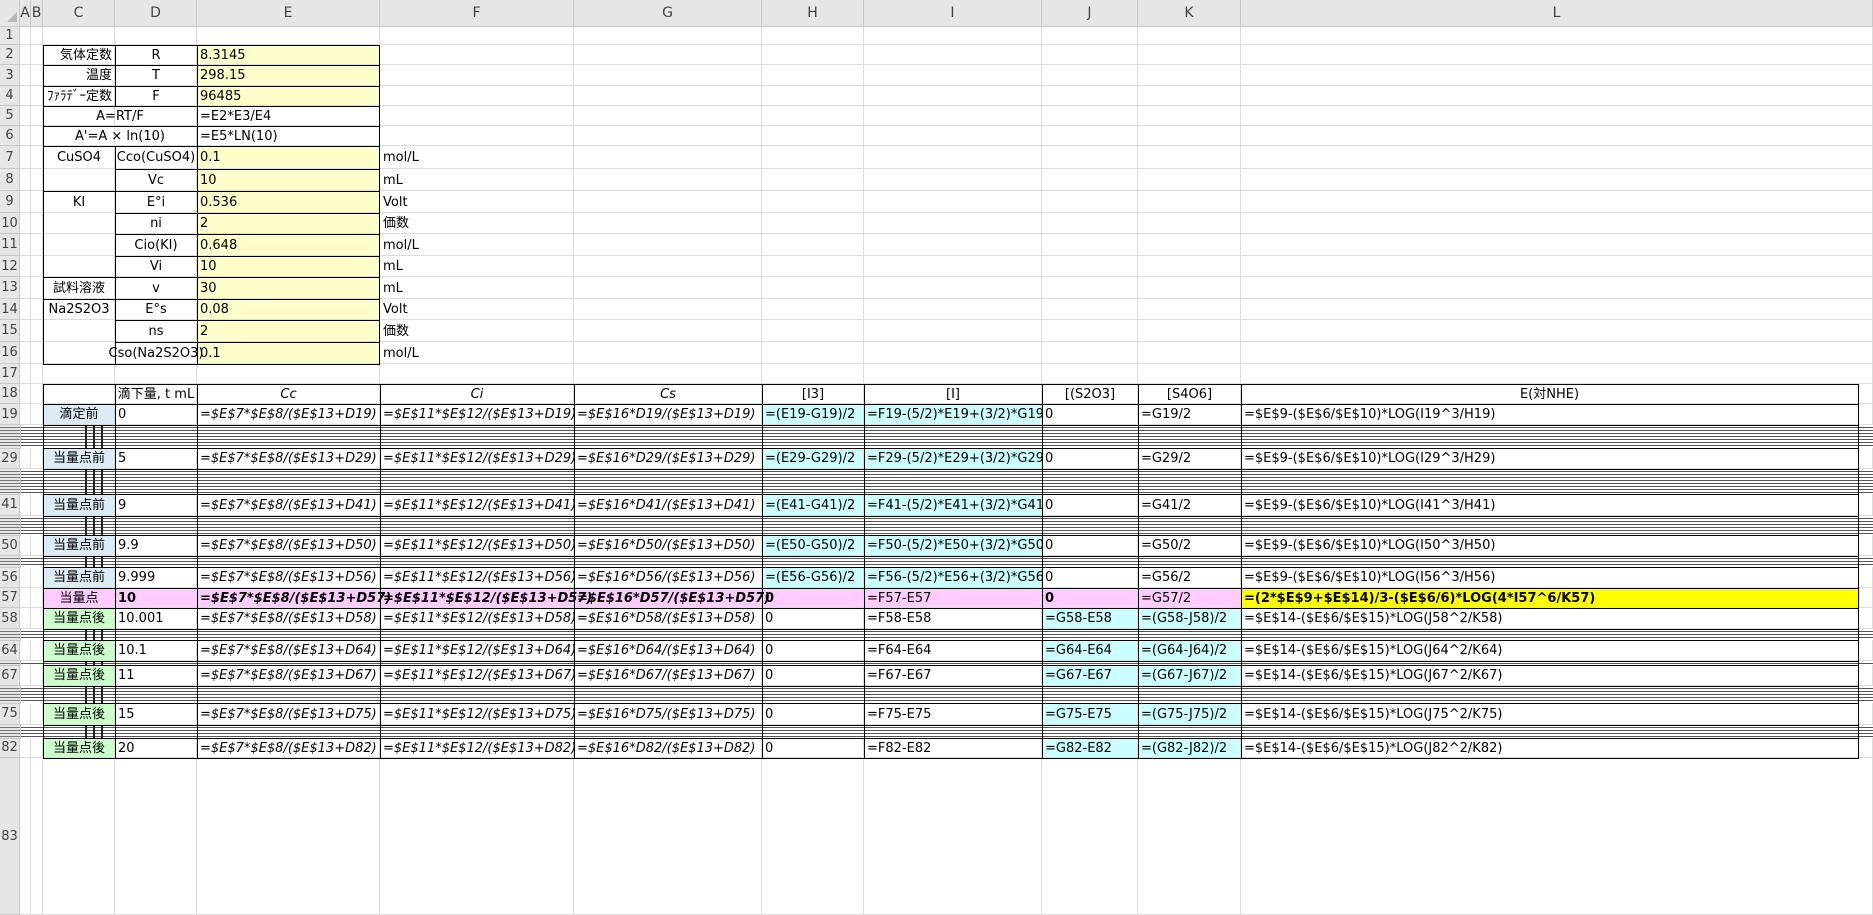 Image resolution: width=1873 pixels, height=915 pixels. What do you see at coordinates (1189, 414) in the screenshot?
I see `table-cell-k: =G19/2` at bounding box center [1189, 414].